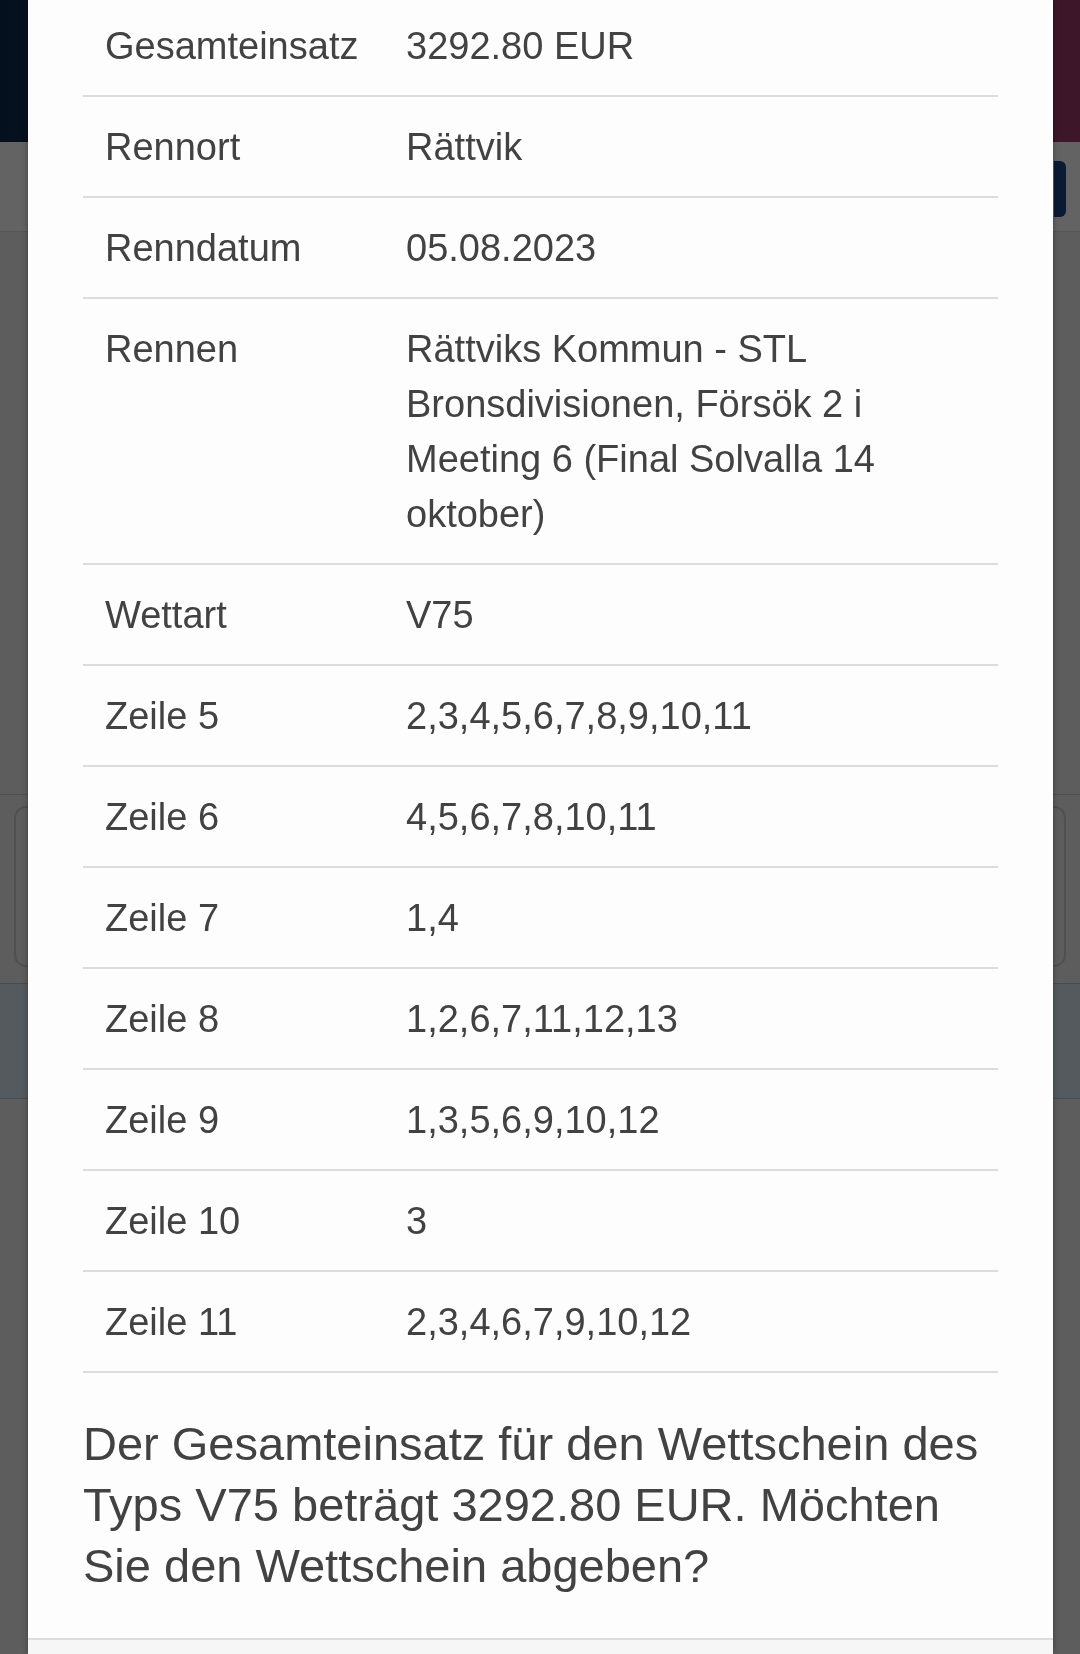 The image size is (1080, 1654). I want to click on row-label: Renndatum, so click(203, 248).